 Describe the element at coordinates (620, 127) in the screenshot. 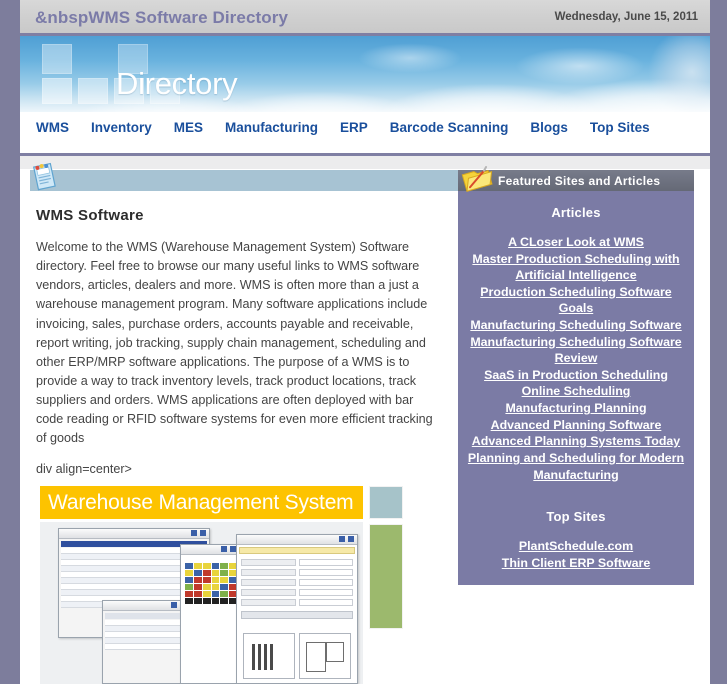

I see `nav-item-top-sites: Top Sites` at that location.